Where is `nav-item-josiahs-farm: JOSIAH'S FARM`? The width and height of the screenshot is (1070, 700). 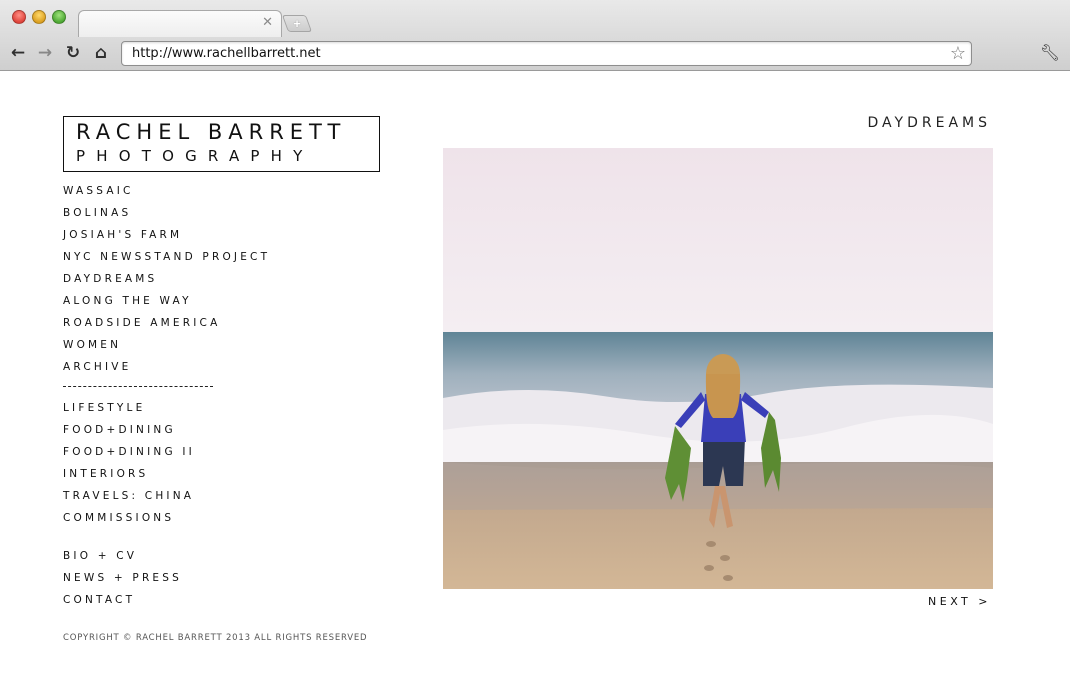 nav-item-josiahs-farm: JOSIAH'S FARM is located at coordinates (122, 235).